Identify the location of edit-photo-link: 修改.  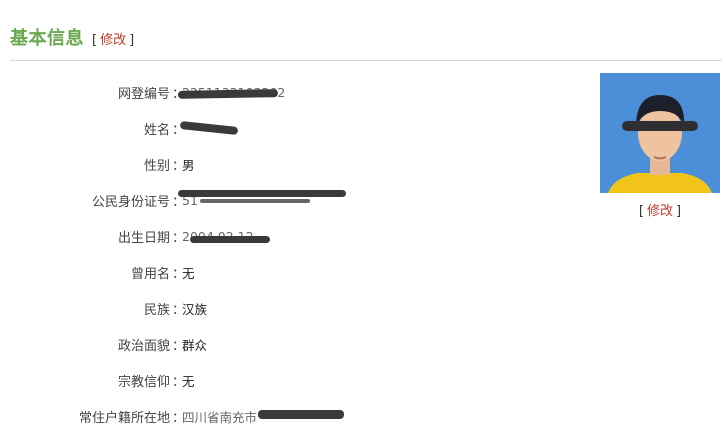
(660, 211).